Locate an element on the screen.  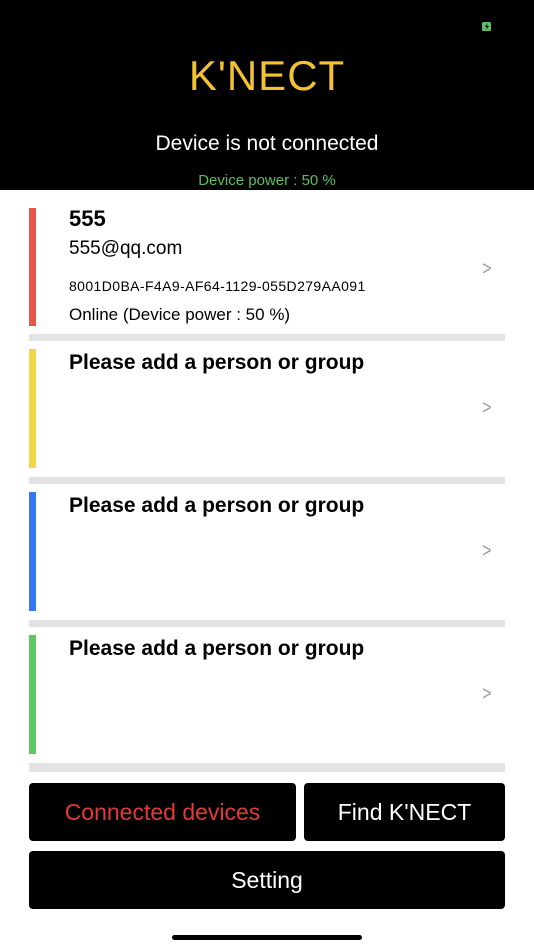
device-power-status: Device power : 50 % is located at coordinates (267, 180).